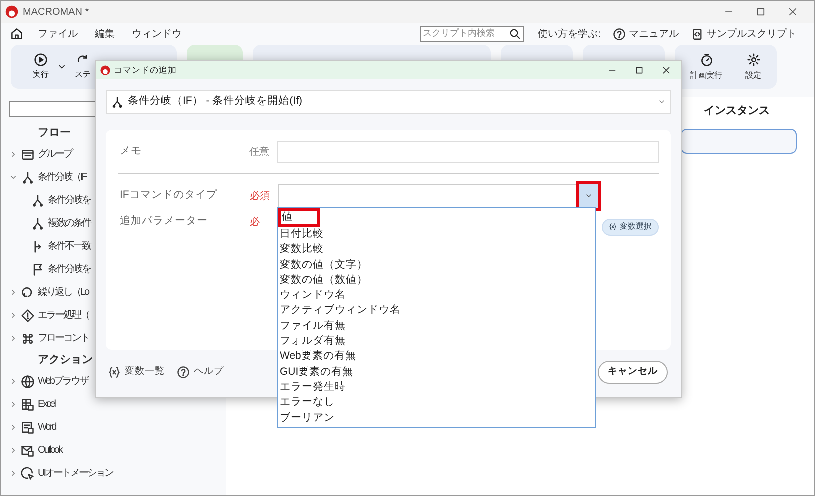 The width and height of the screenshot is (815, 496). I want to click on script-icon, so click(697, 34).